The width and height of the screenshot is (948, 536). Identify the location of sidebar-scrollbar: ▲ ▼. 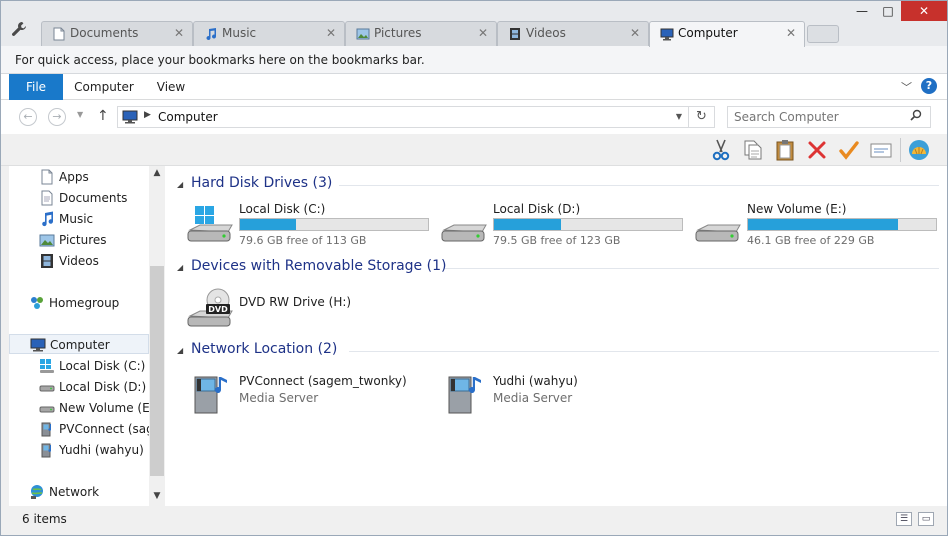
(157, 336).